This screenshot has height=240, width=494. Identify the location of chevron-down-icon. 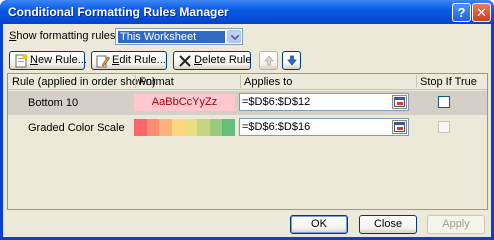
(234, 36).